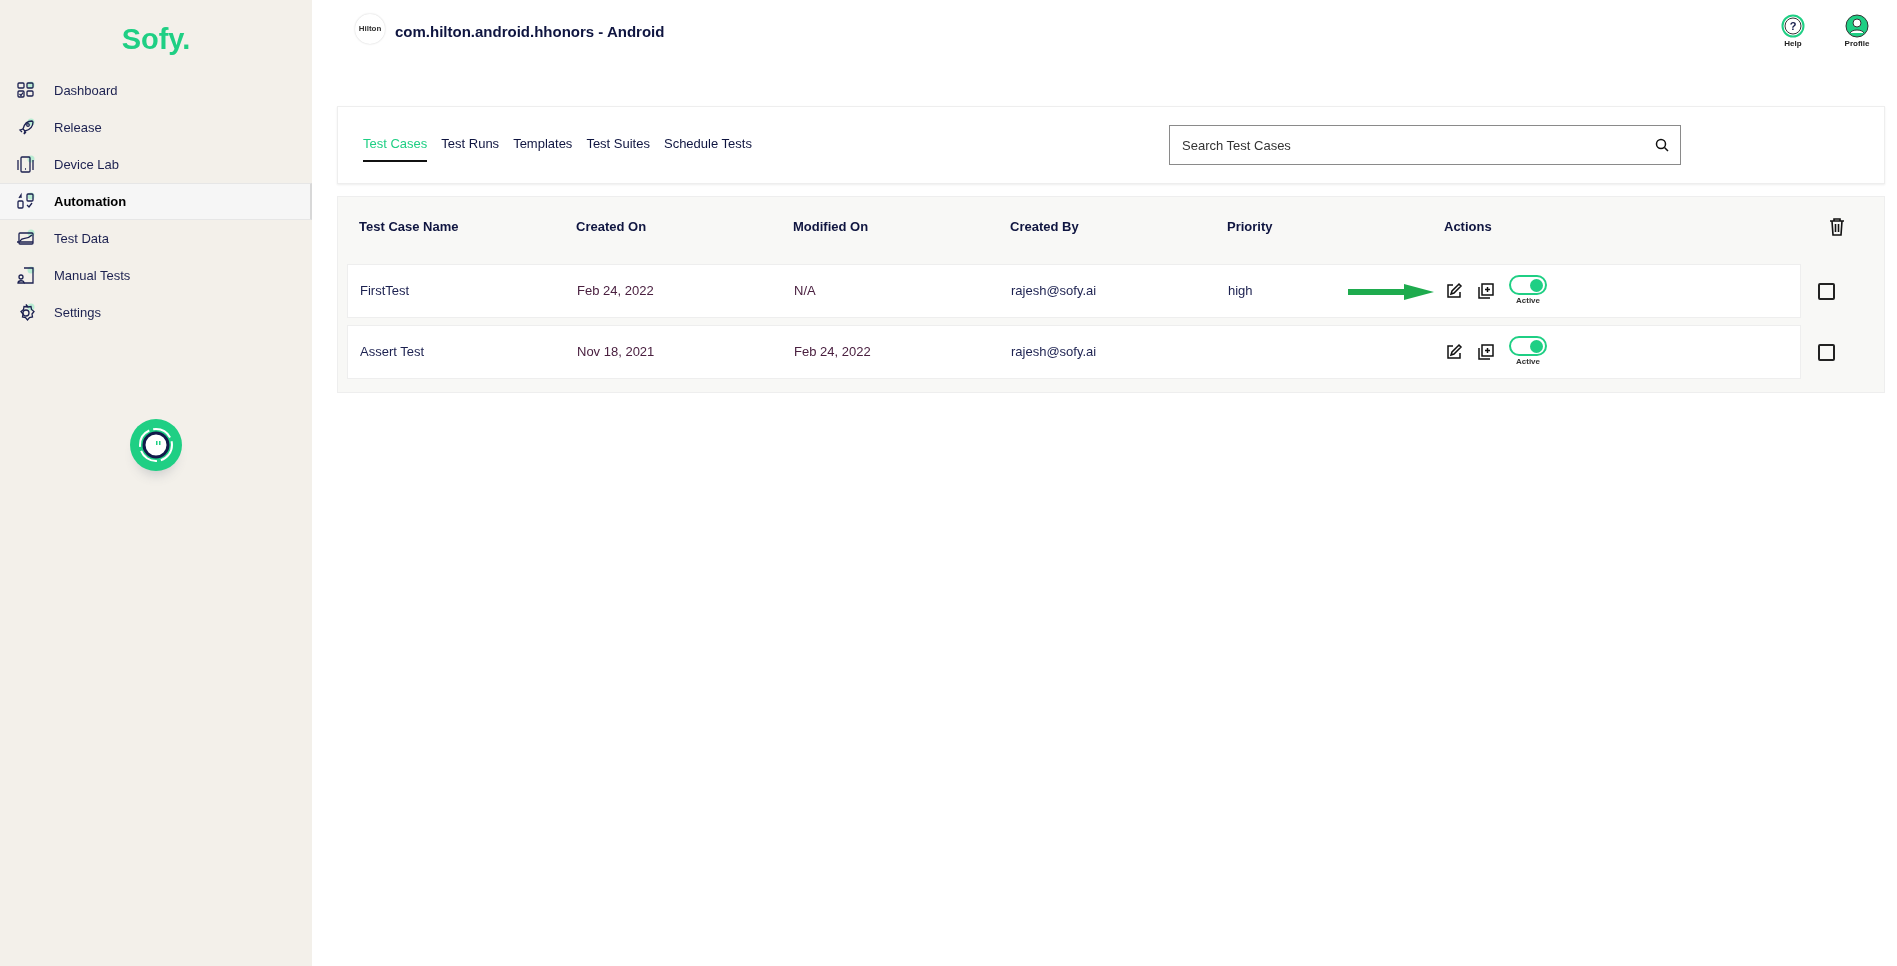 The height and width of the screenshot is (966, 1897). What do you see at coordinates (618, 145) in the screenshot?
I see `tab: Test Suites` at bounding box center [618, 145].